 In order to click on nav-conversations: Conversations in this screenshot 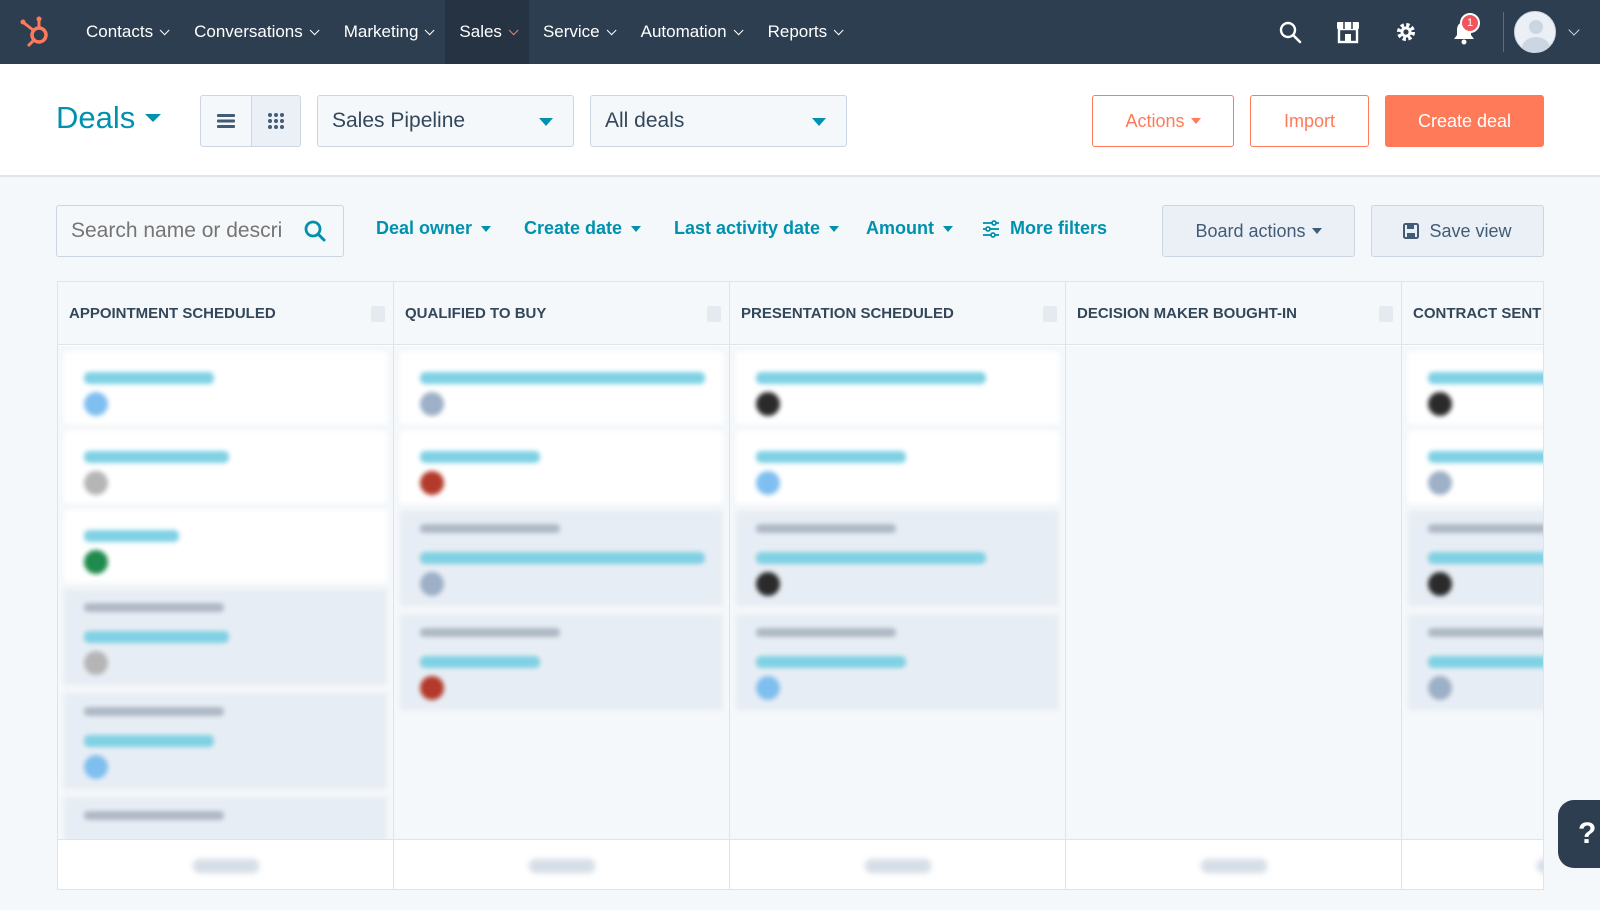, I will do `click(255, 32)`.